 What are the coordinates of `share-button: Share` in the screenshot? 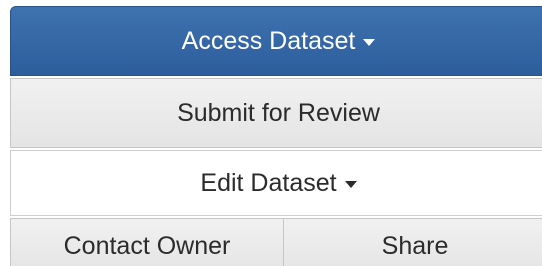 It's located at (412, 242).